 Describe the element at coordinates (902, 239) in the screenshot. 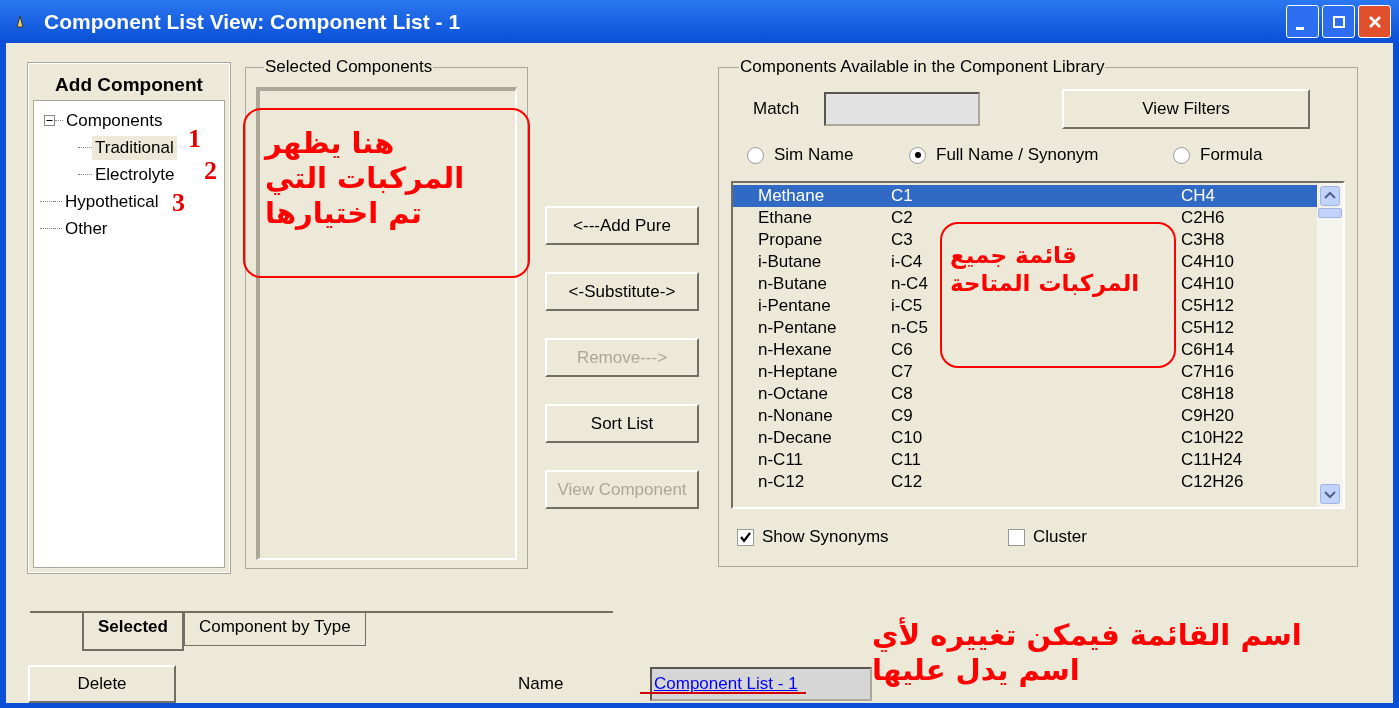

I see `sim-name-cell: C3` at that location.